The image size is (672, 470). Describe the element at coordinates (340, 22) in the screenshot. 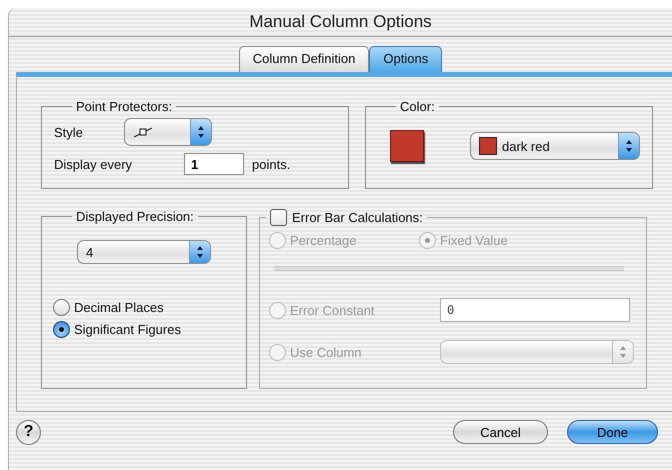

I see `window-title: Manual Column Options` at that location.